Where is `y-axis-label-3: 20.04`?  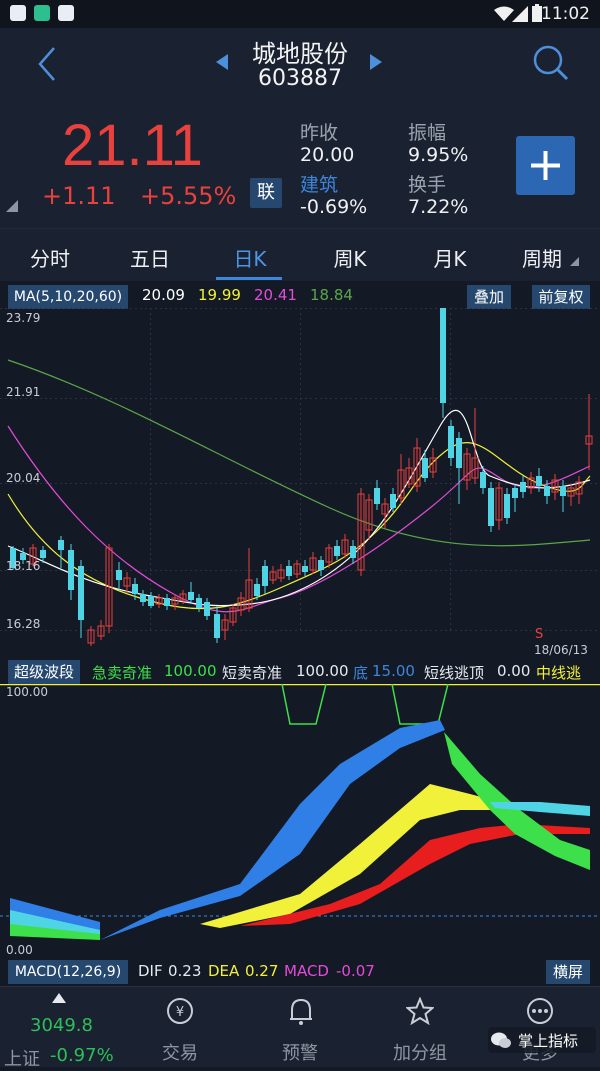 y-axis-label-3: 20.04 is located at coordinates (23, 478).